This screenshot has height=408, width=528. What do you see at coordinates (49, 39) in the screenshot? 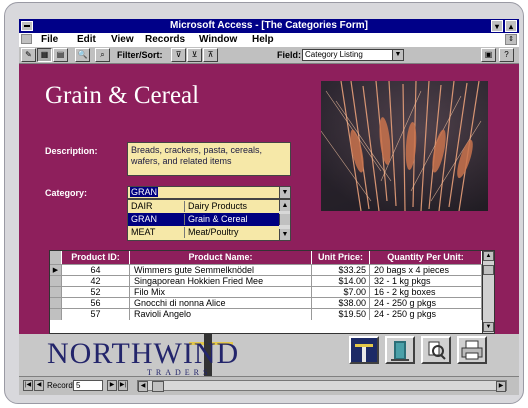
I see `menu-file: File` at bounding box center [49, 39].